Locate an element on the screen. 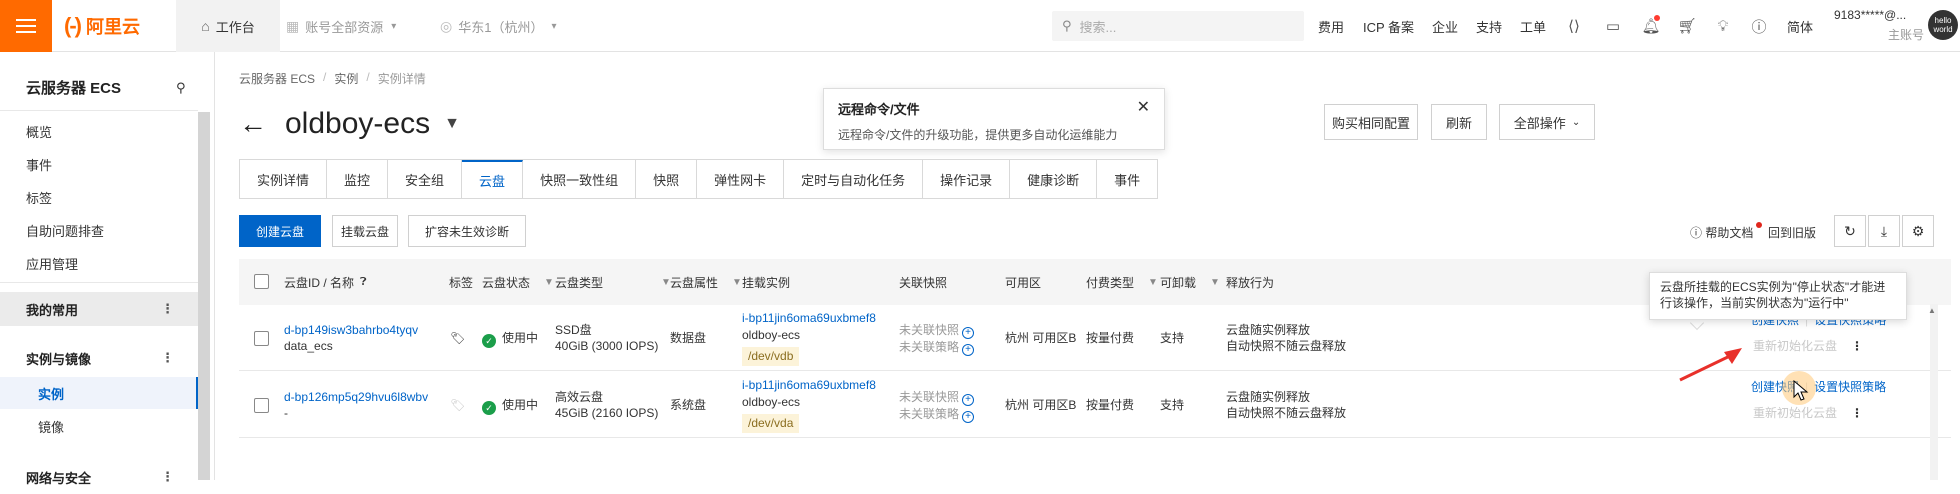  help-docs-link: ⓘ 帮助文档 is located at coordinates (1721, 232).